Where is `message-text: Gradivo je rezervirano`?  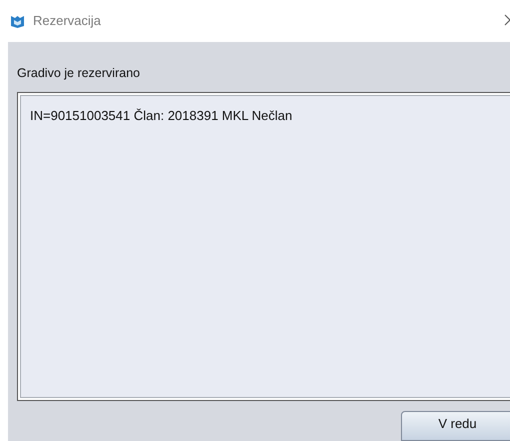
message-text: Gradivo je rezervirano is located at coordinates (79, 73).